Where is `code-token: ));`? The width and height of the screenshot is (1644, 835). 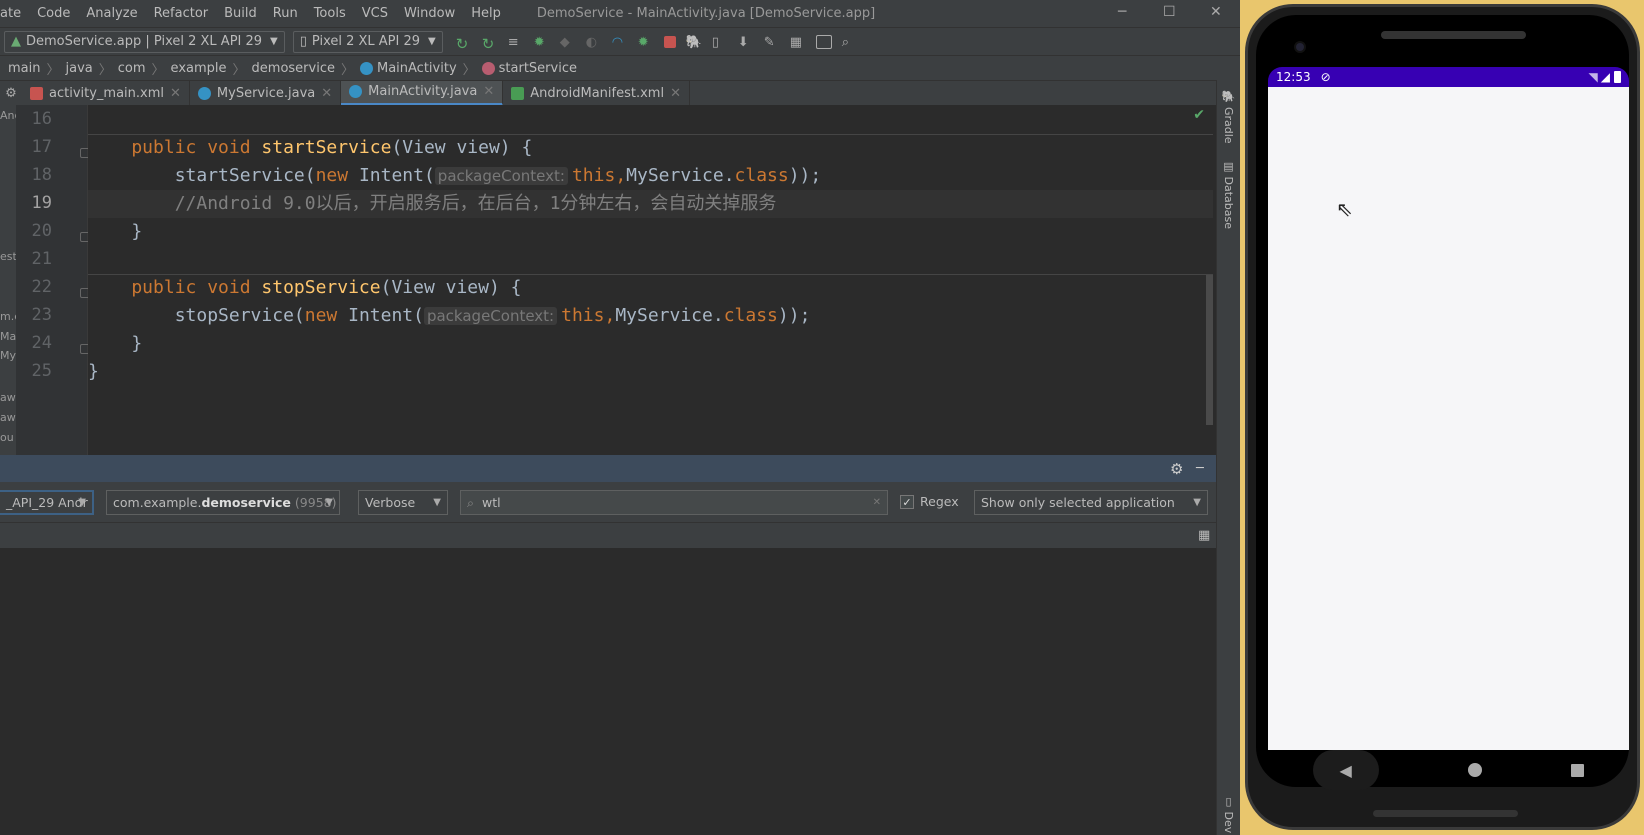
code-token: )); is located at coordinates (794, 315).